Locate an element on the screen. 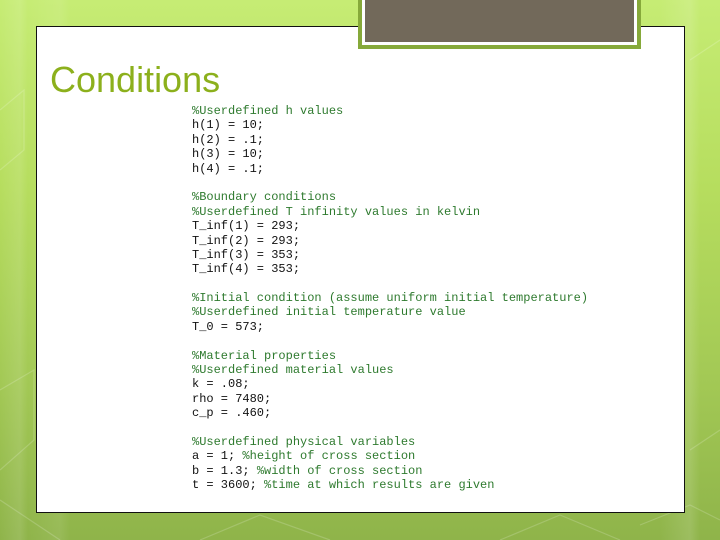  code-comment: %Userdefined physical variables is located at coordinates (304, 441).